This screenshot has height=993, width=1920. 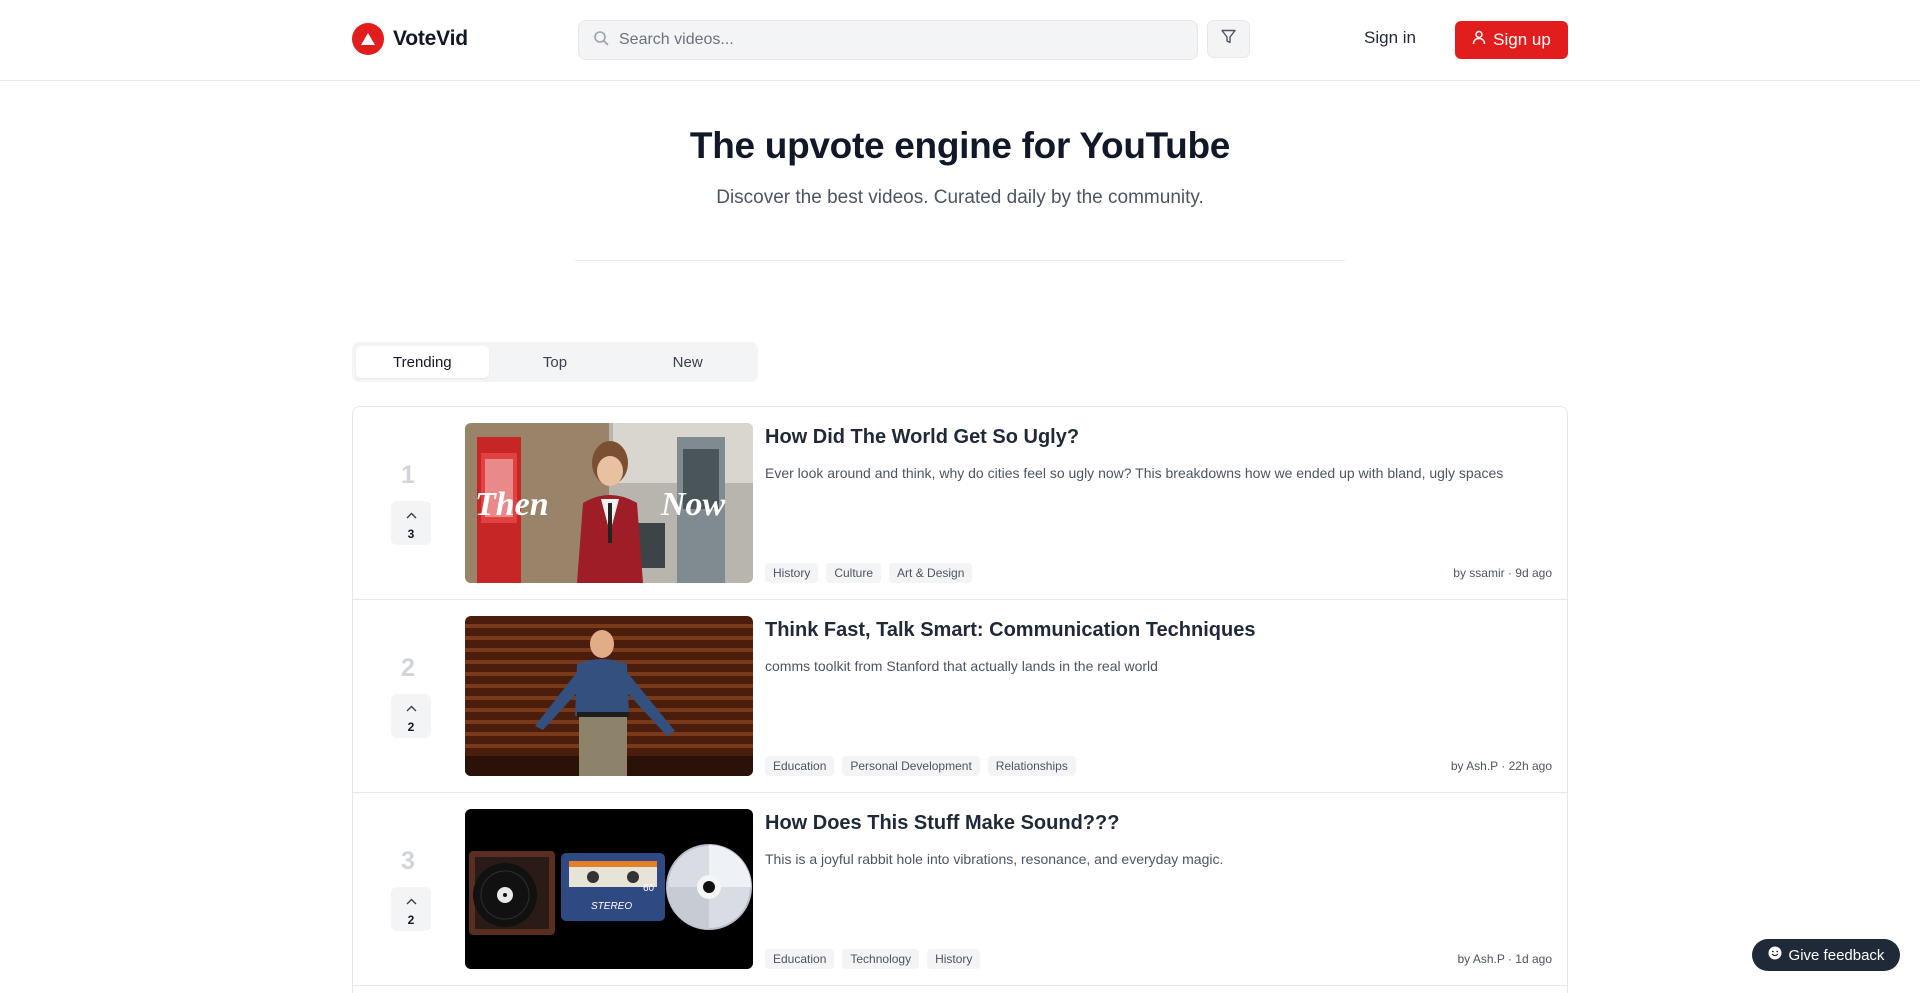 I want to click on thumbnail-caption-now: Now, so click(x=693, y=504).